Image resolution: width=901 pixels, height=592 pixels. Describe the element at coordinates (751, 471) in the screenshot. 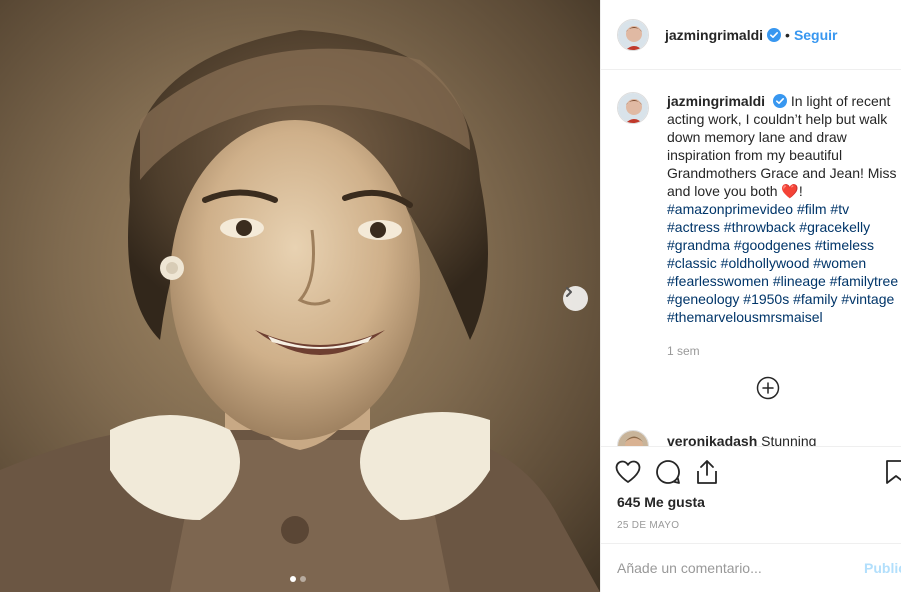

I see `action-bar` at that location.